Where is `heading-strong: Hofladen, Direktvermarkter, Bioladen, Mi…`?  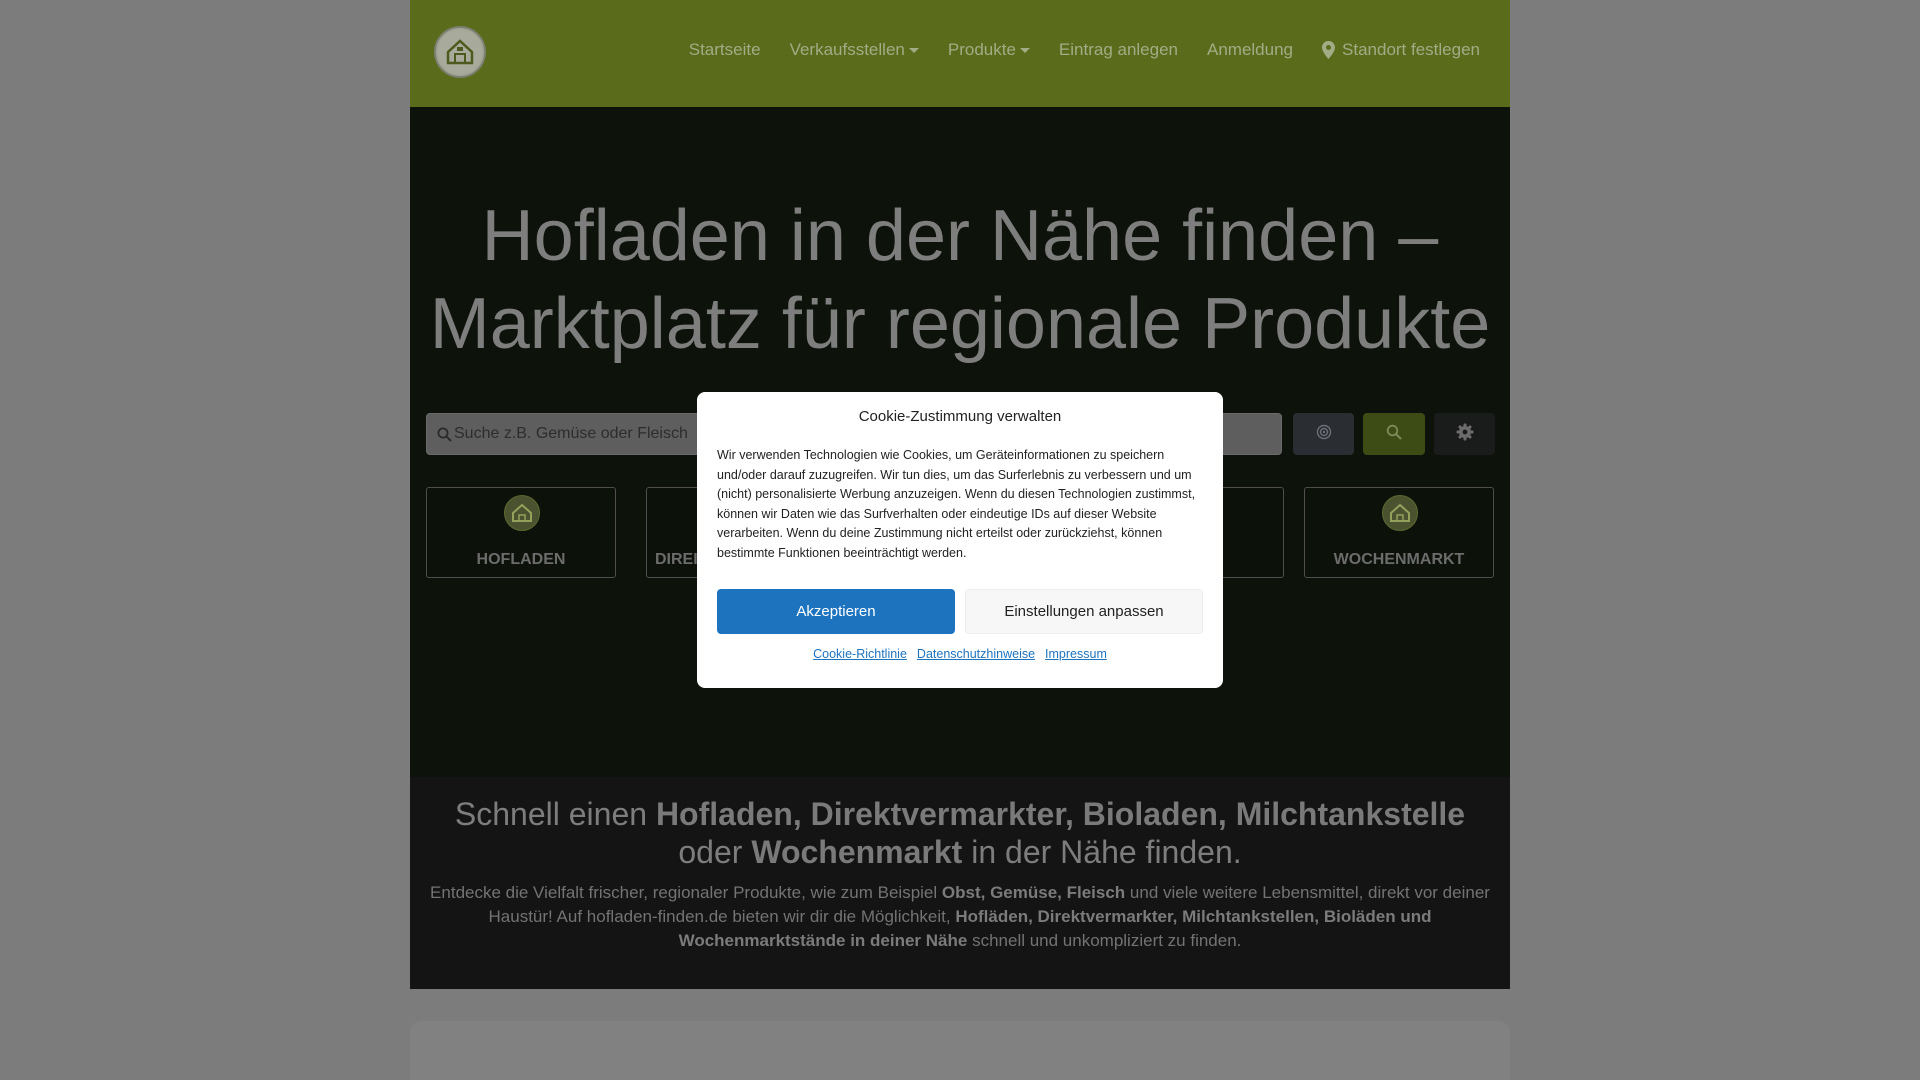
heading-strong: Hofladen, Direktvermarkter, Bioladen, Mi… is located at coordinates (1060, 814).